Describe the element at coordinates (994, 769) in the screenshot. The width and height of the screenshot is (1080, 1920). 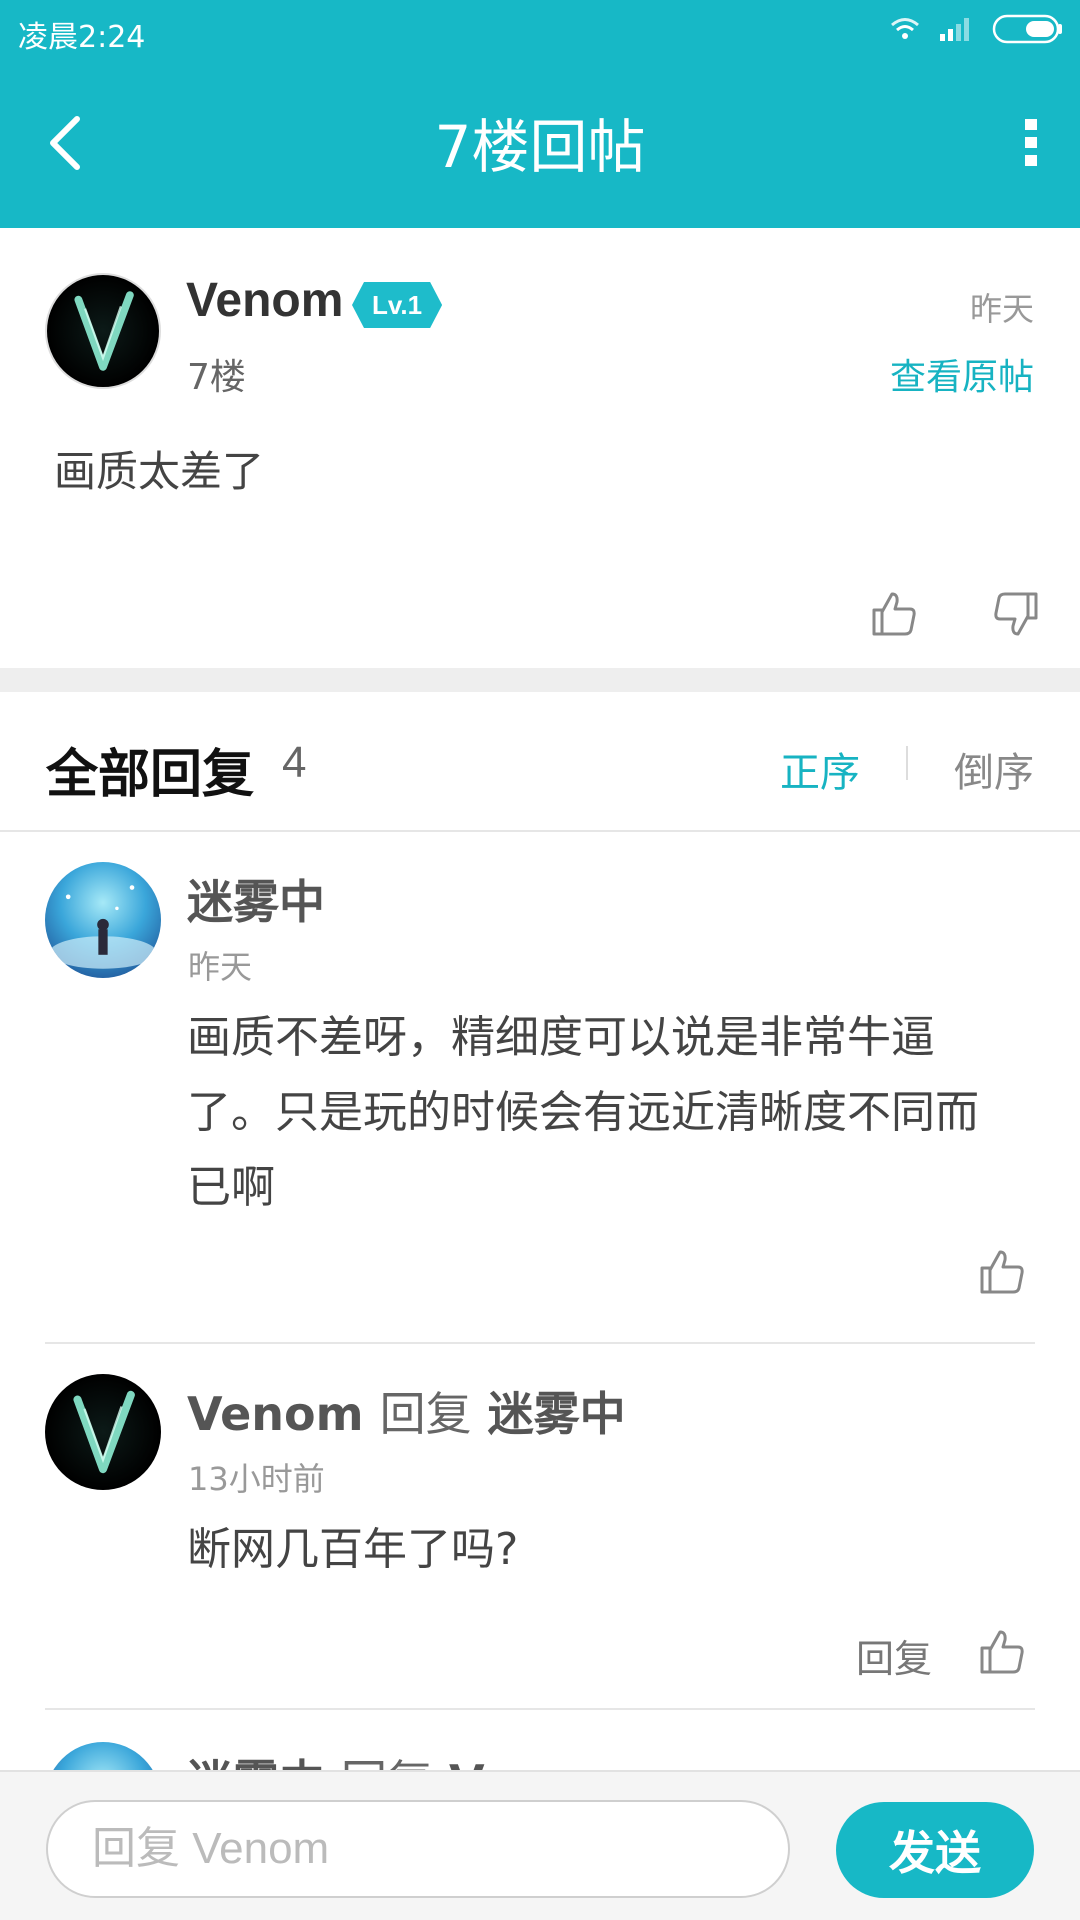
I see `sort-descending-tab: 倒序` at that location.